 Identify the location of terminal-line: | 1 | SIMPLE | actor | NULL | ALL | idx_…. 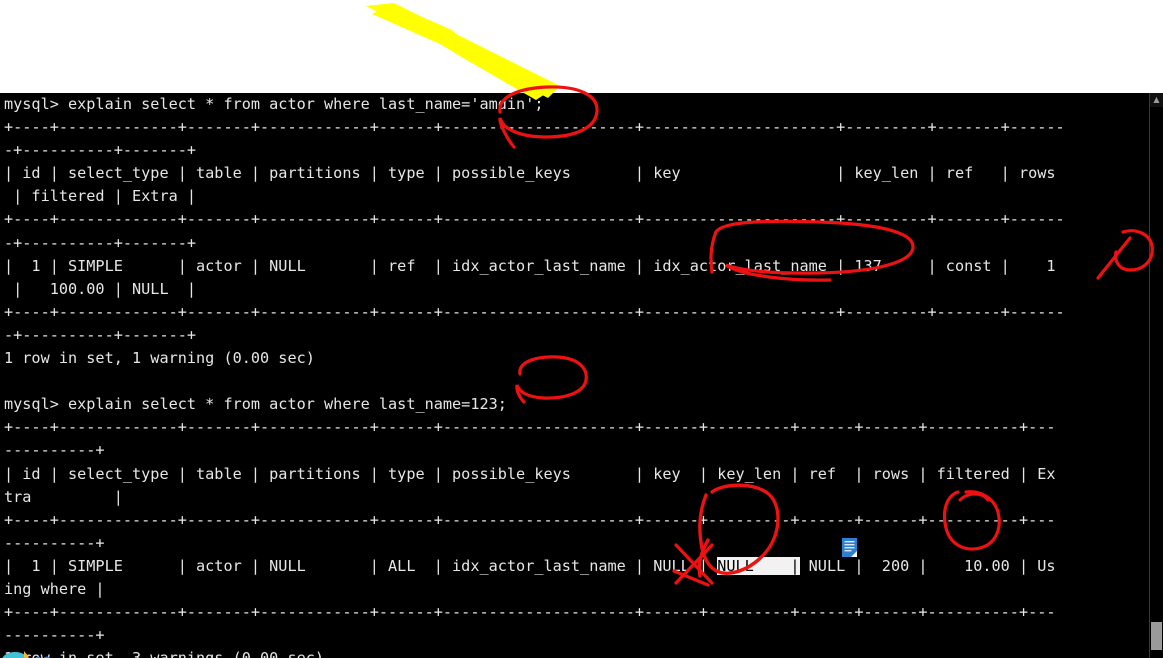
(530, 565).